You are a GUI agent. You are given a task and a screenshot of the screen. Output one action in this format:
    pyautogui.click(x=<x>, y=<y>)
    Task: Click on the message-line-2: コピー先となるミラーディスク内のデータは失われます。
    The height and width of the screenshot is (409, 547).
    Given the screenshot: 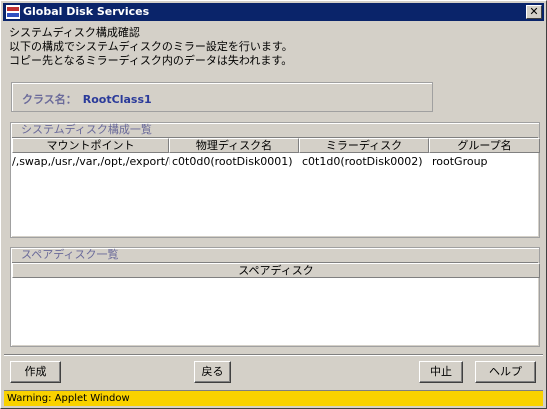 What is the action you would take?
    pyautogui.click(x=151, y=60)
    